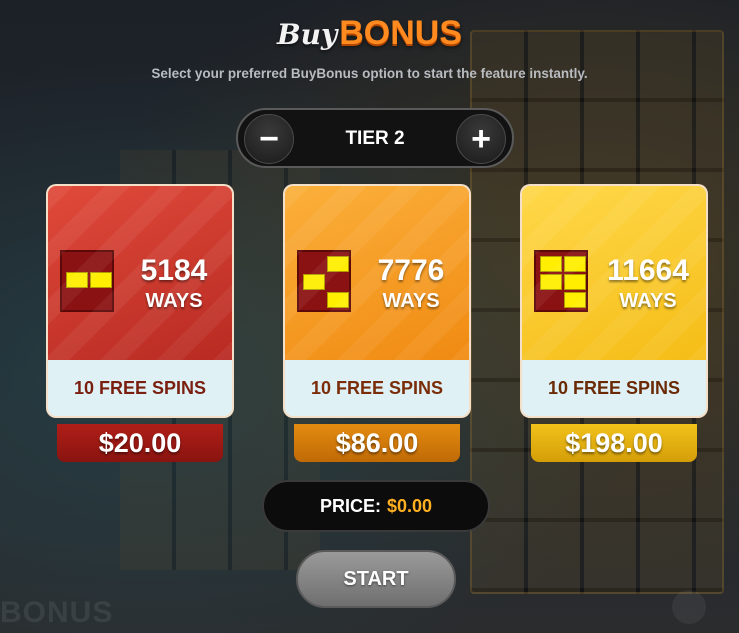 The image size is (739, 633). Describe the element at coordinates (481, 139) in the screenshot. I see `tier-increase-button: +` at that location.